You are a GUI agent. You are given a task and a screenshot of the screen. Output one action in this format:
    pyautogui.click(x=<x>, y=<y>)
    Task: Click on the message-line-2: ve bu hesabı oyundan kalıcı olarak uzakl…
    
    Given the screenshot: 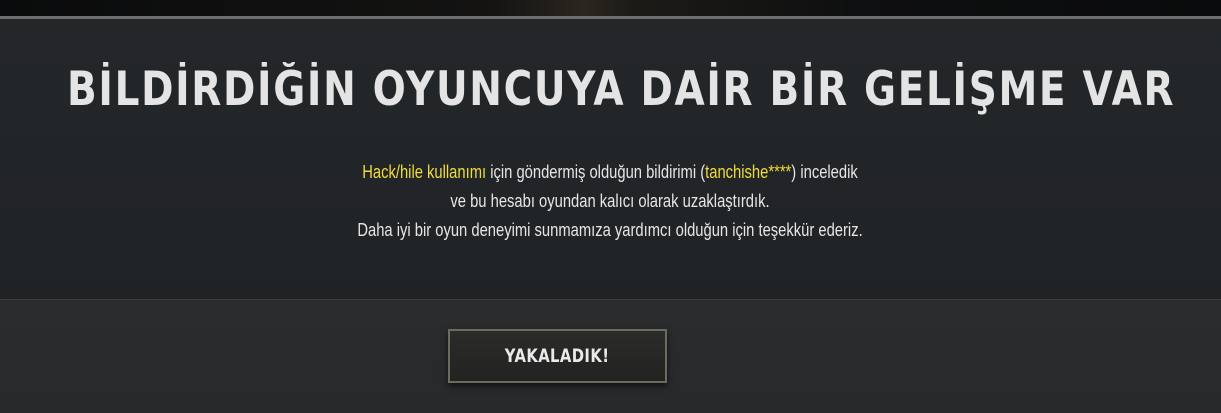 What is the action you would take?
    pyautogui.click(x=610, y=201)
    